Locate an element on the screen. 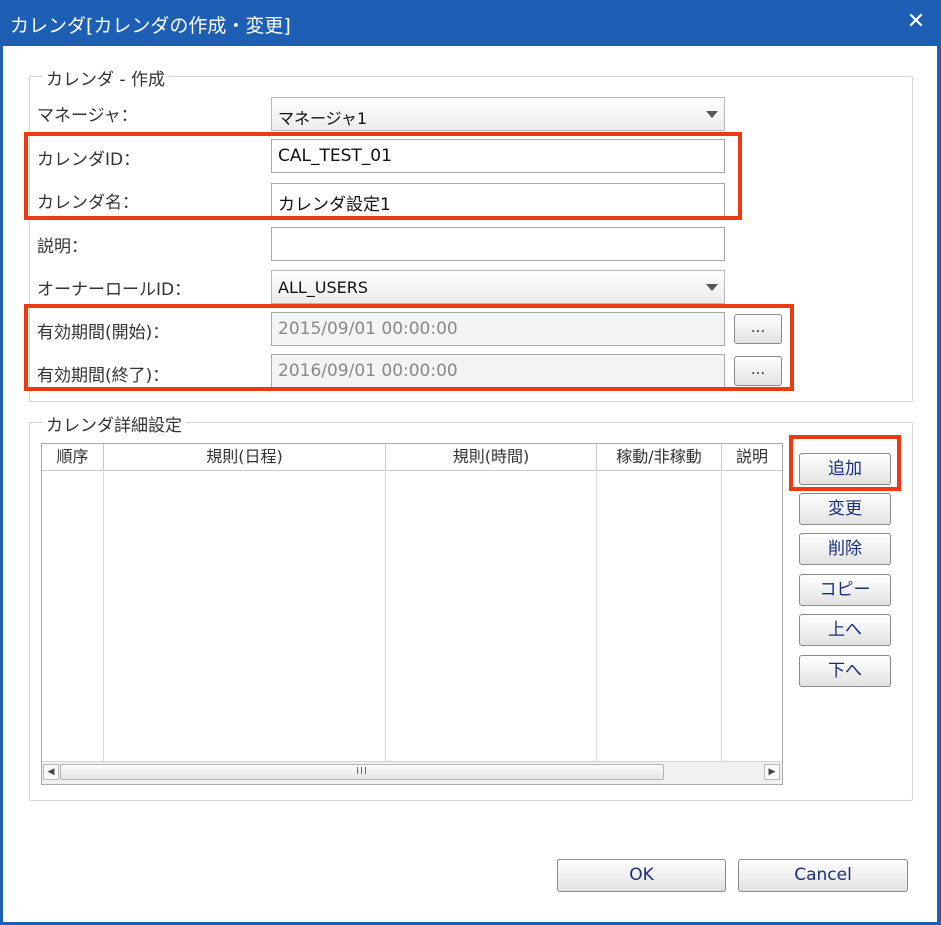  column-header-description: 説明 is located at coordinates (752, 457).